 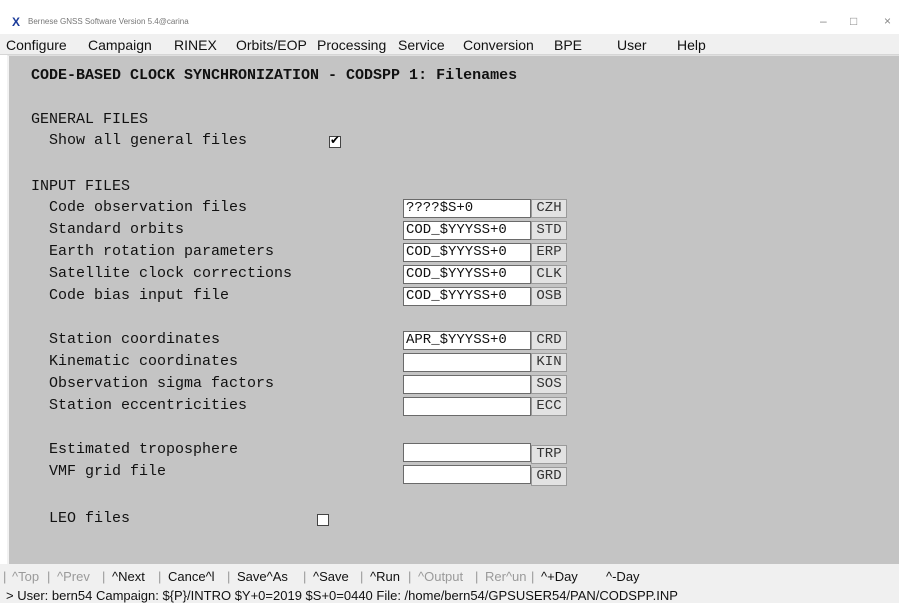 I want to click on code-bias-input-file-input: COD_$YYYSS+0, so click(x=467, y=296).